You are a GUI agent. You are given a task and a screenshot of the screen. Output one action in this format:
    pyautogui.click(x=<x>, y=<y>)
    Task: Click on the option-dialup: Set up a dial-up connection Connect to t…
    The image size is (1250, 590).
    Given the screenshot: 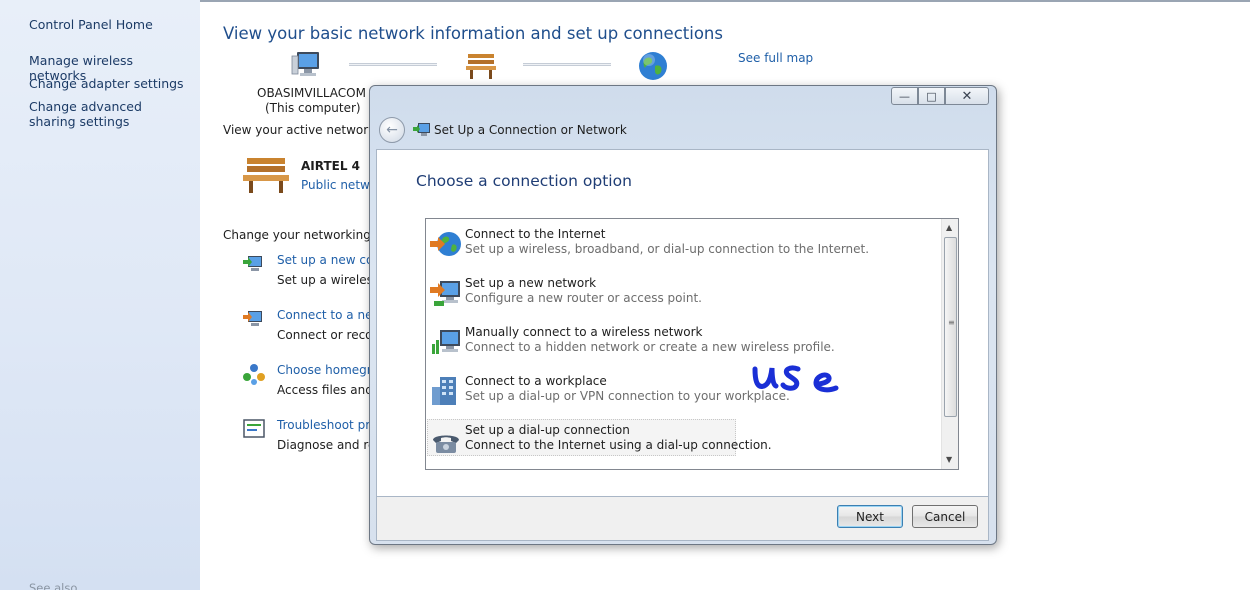 What is the action you would take?
    pyautogui.click(x=683, y=440)
    